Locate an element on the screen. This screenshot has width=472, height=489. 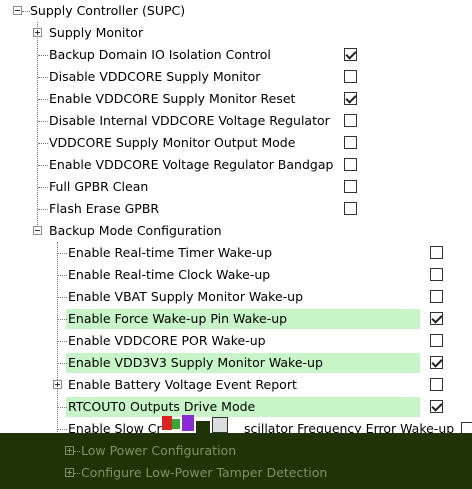
option-label: Full GPBR Clean is located at coordinates (99, 186).